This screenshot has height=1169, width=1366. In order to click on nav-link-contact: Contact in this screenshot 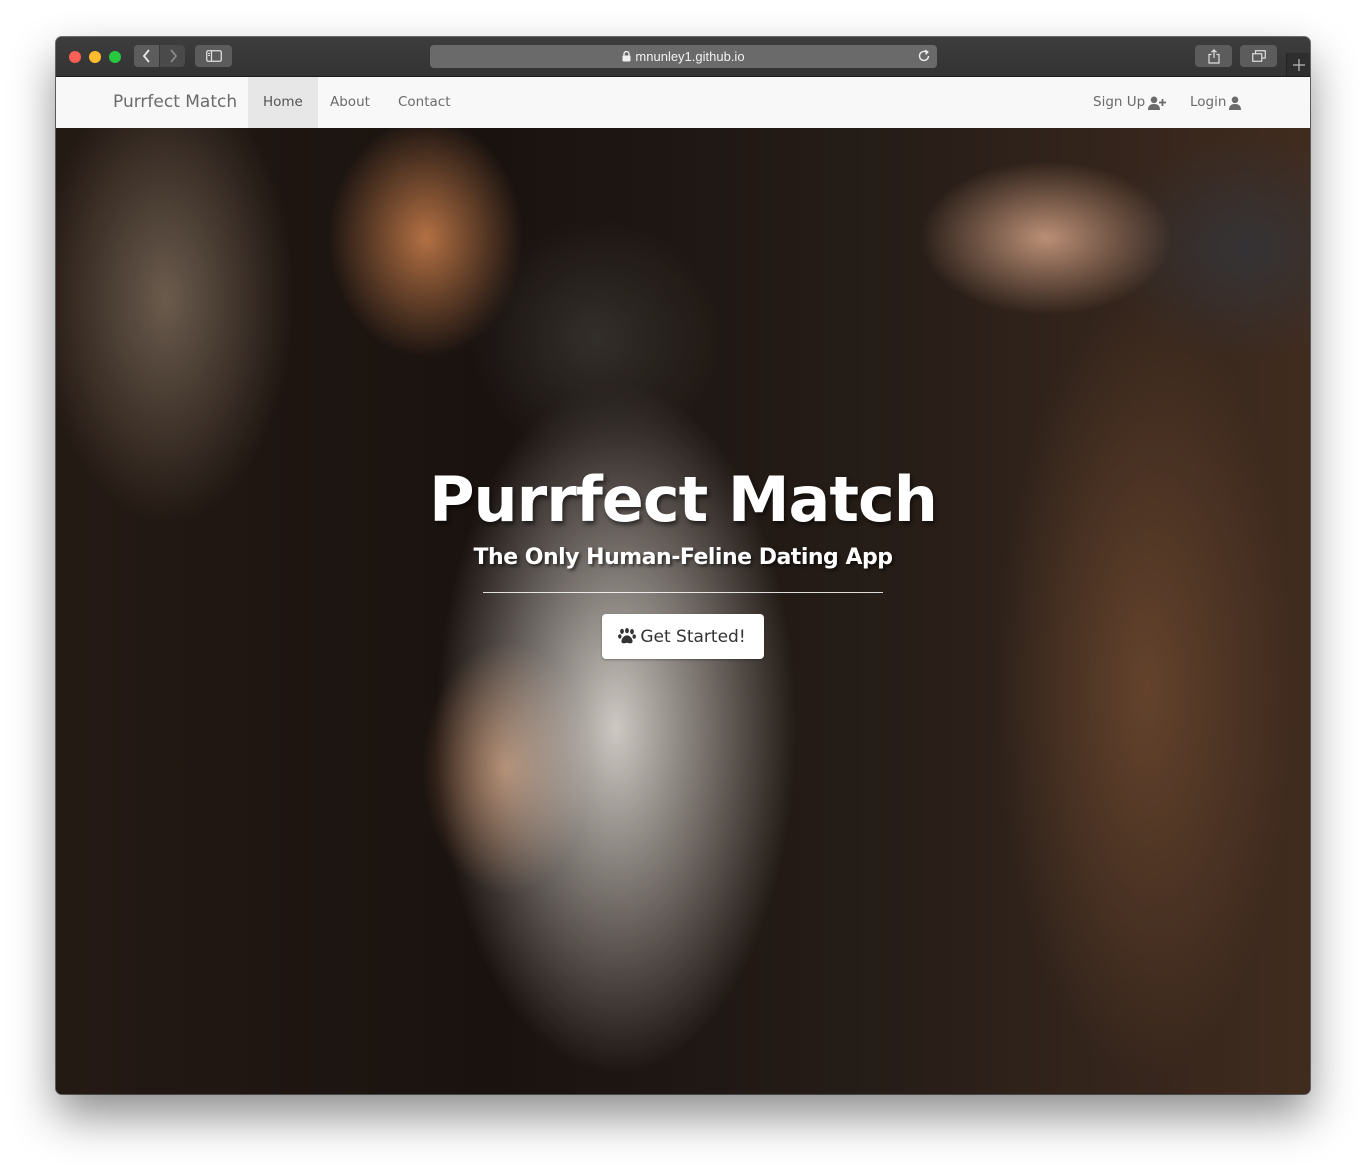, I will do `click(424, 102)`.